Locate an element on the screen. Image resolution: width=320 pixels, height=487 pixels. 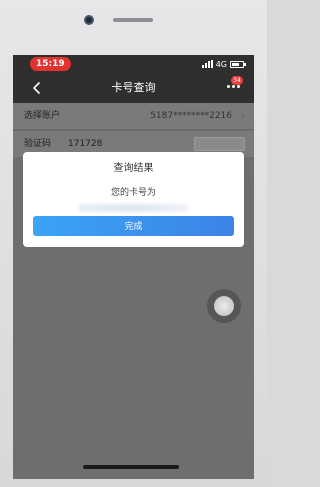
account-label: 选择账户 is located at coordinates (42, 116).